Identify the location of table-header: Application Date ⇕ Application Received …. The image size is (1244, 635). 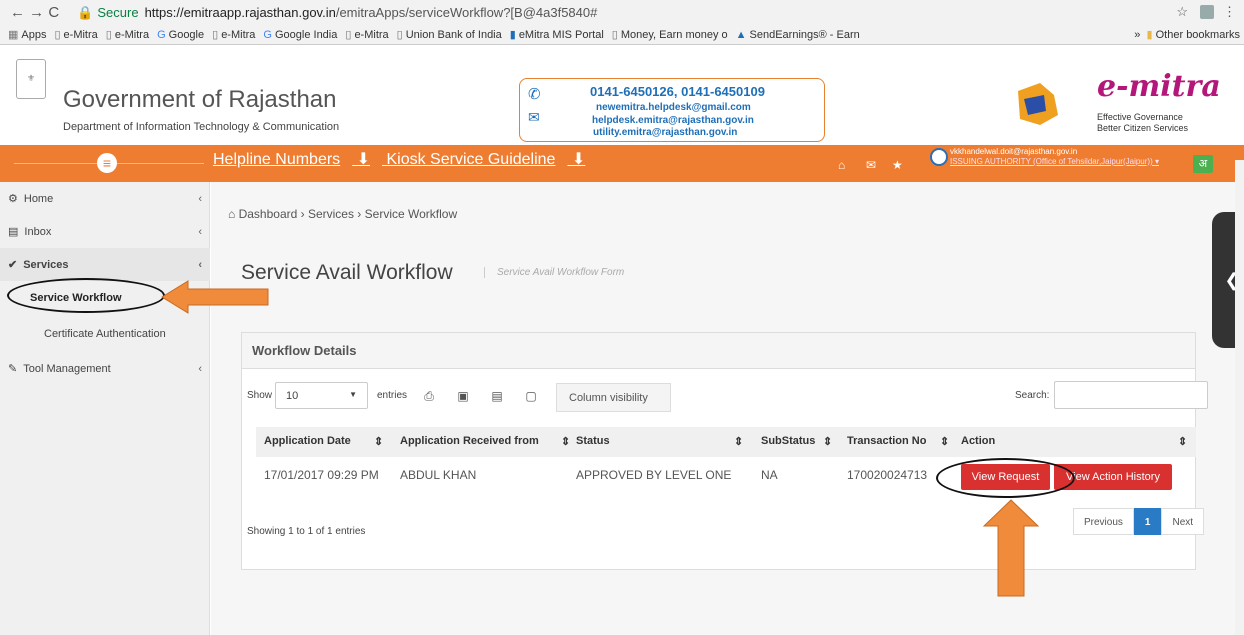
(726, 442).